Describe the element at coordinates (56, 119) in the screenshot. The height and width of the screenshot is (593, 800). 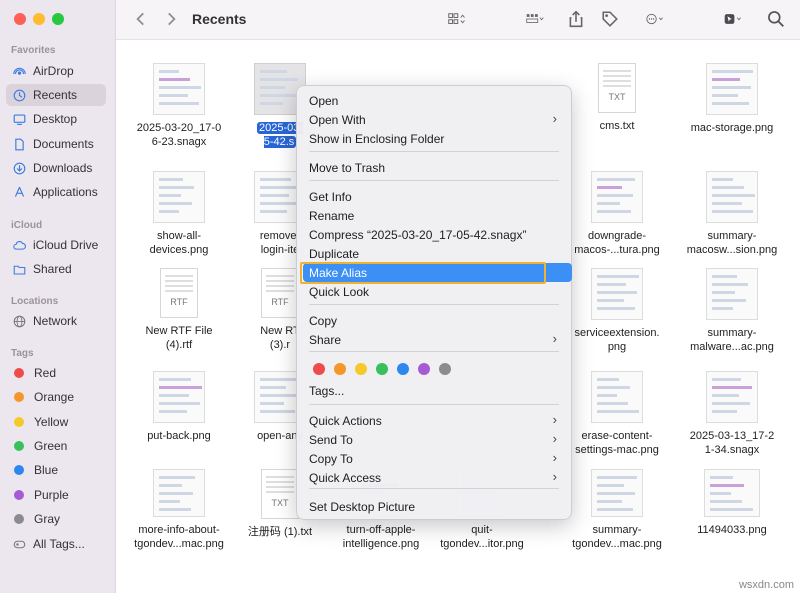
I see `sidebar-item-desktop: Desktop` at that location.